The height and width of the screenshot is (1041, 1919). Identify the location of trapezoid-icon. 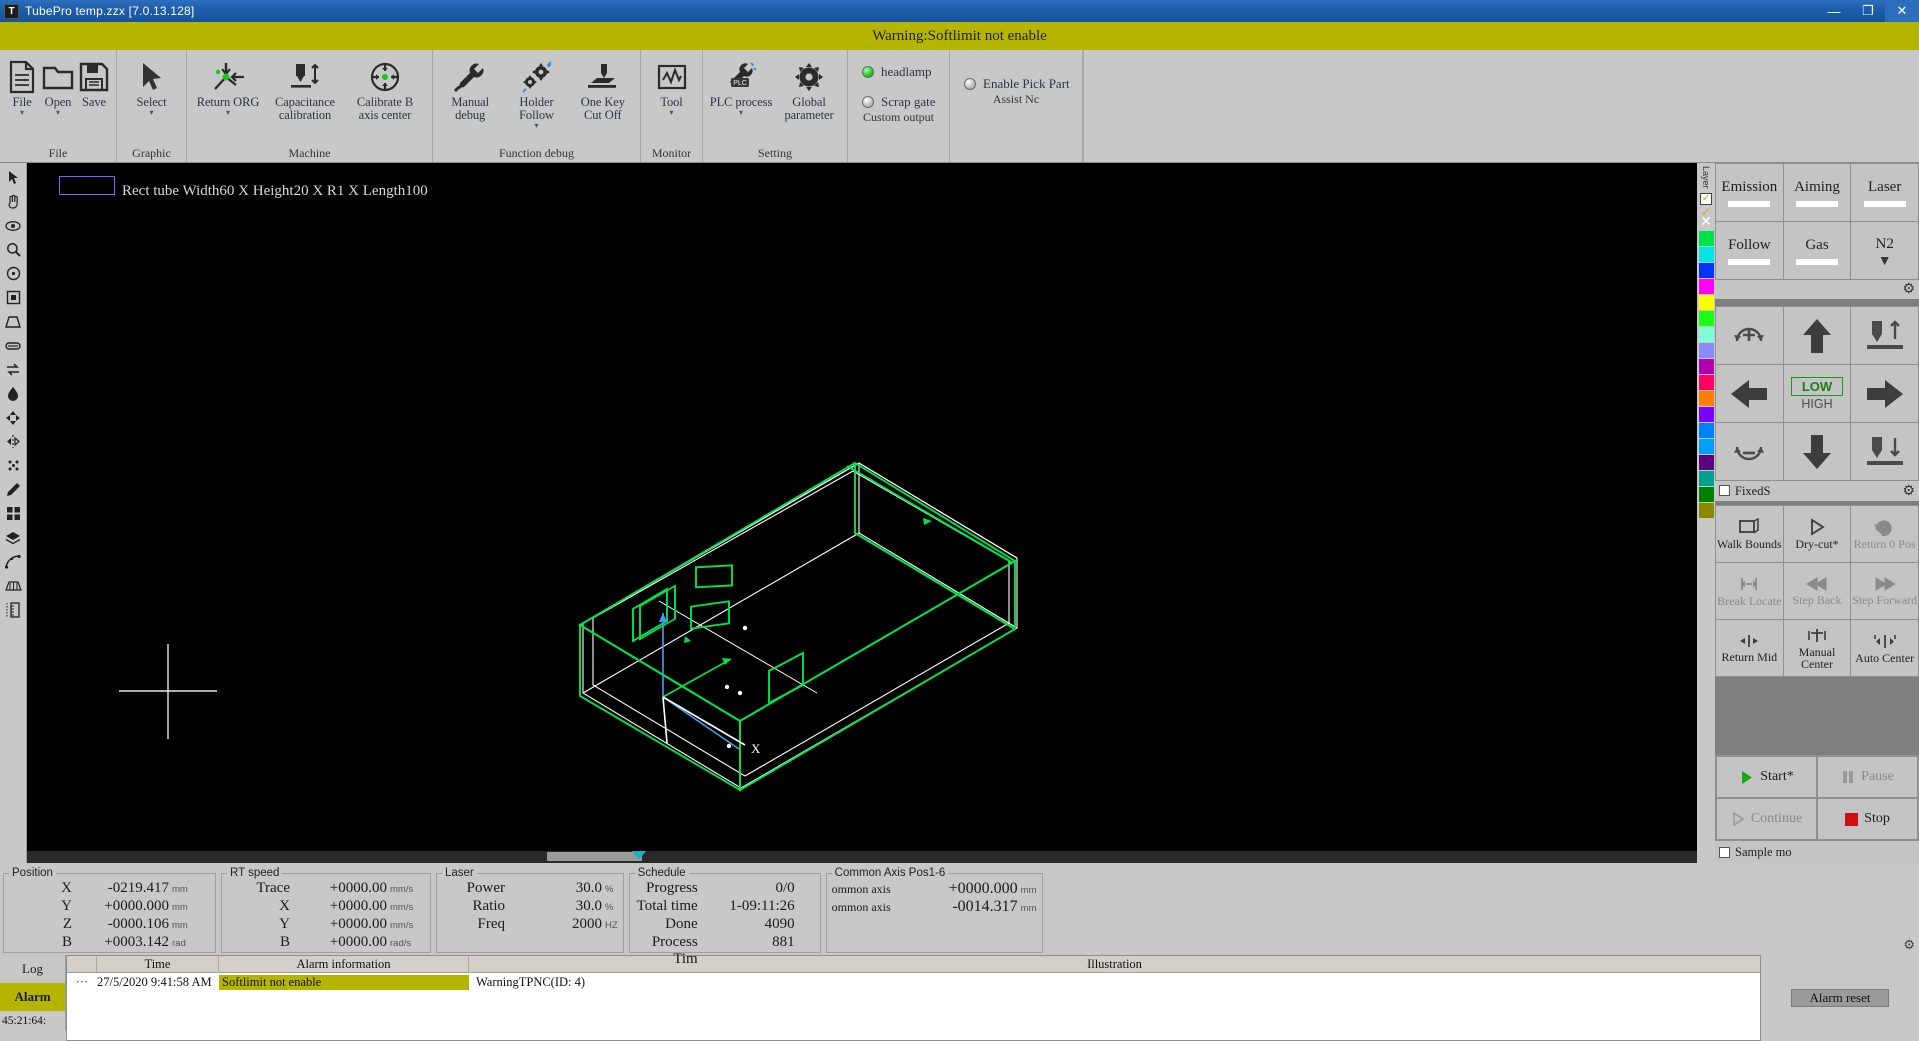
(13, 321).